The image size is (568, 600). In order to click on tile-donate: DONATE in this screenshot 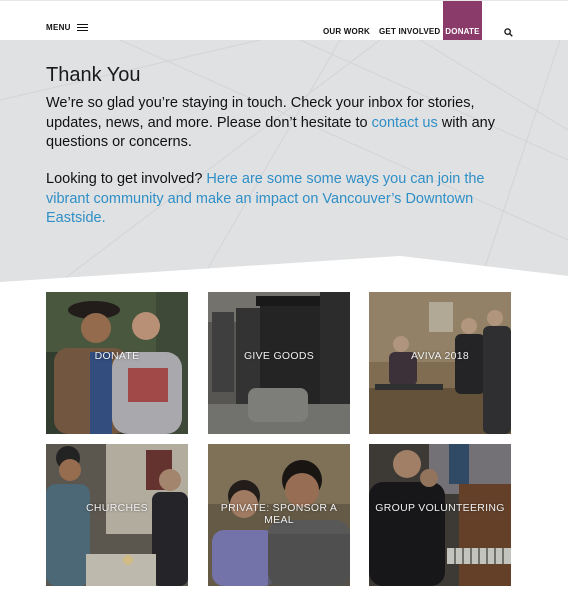, I will do `click(117, 363)`.